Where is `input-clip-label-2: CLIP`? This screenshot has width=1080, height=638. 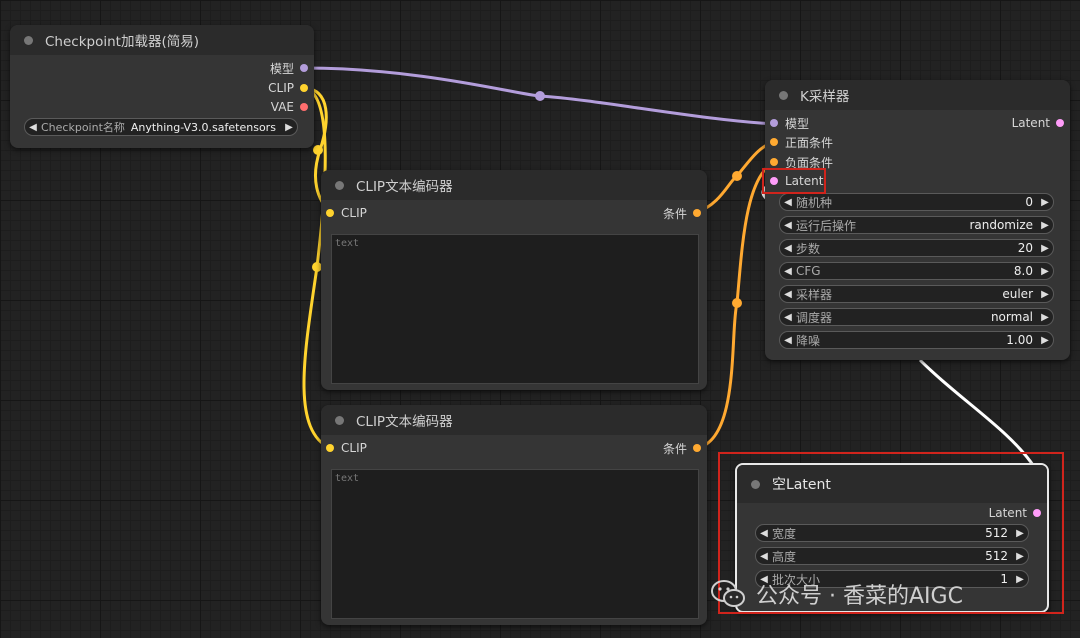 input-clip-label-2: CLIP is located at coordinates (354, 448).